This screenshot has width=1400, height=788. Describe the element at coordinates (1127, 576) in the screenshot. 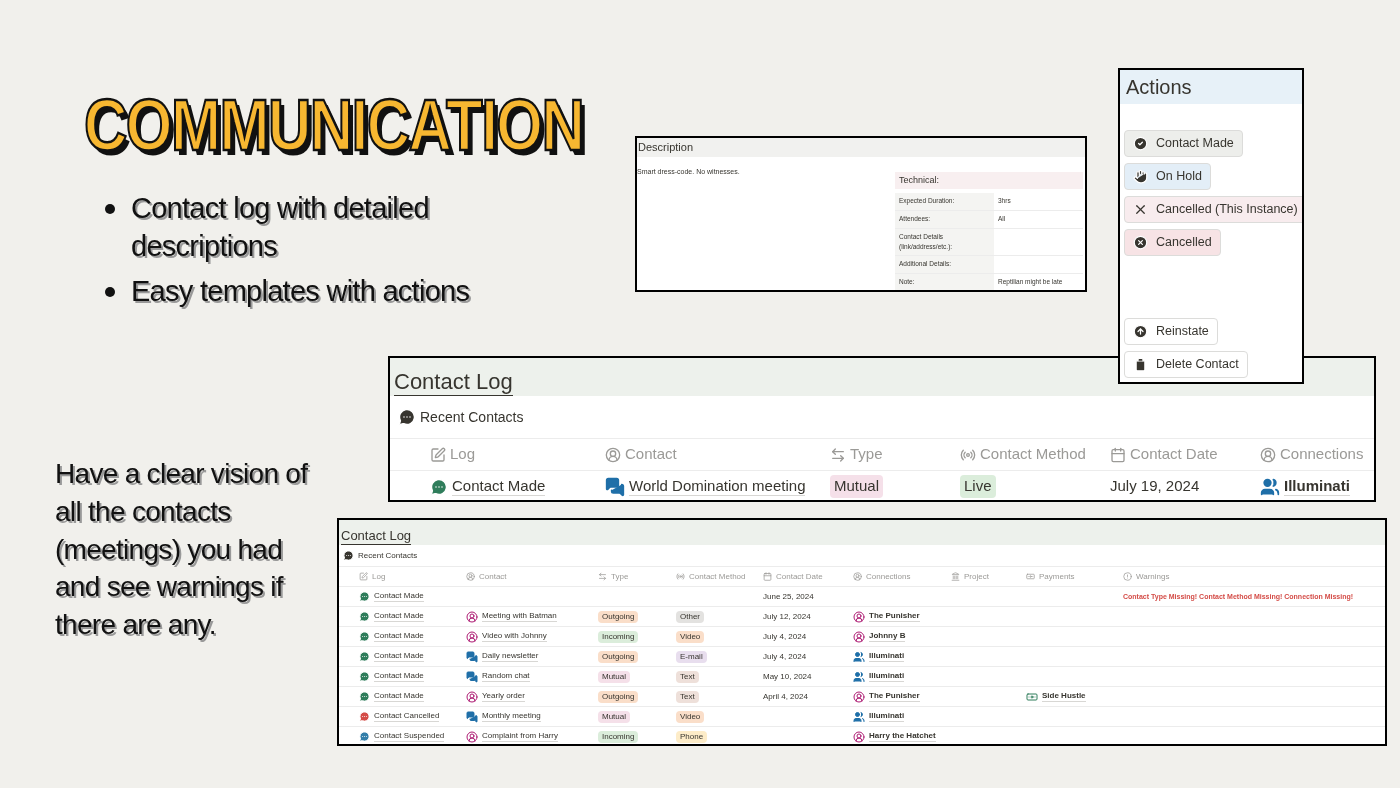

I see `alert-icon` at that location.